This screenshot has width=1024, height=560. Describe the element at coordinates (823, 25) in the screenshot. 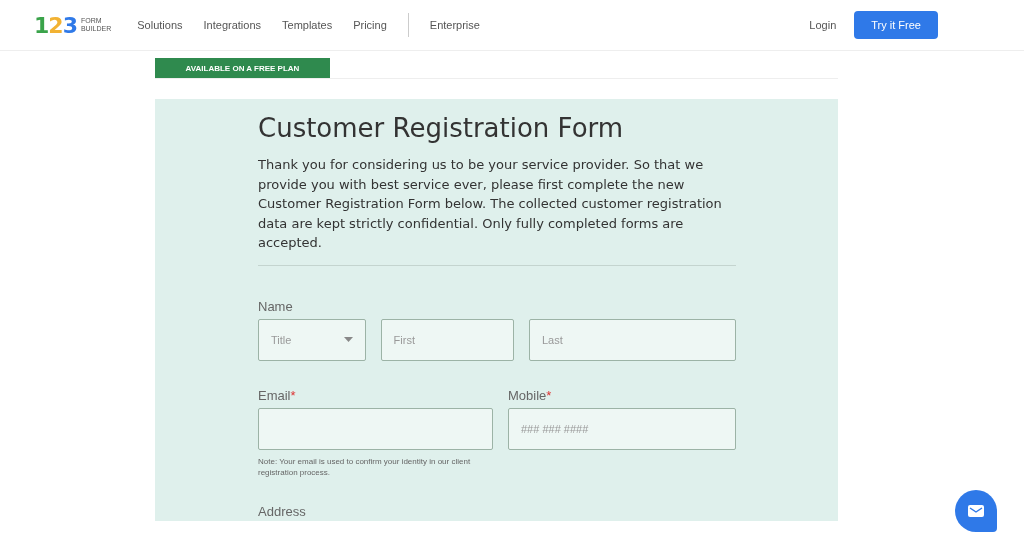

I see `login-link: Login` at that location.